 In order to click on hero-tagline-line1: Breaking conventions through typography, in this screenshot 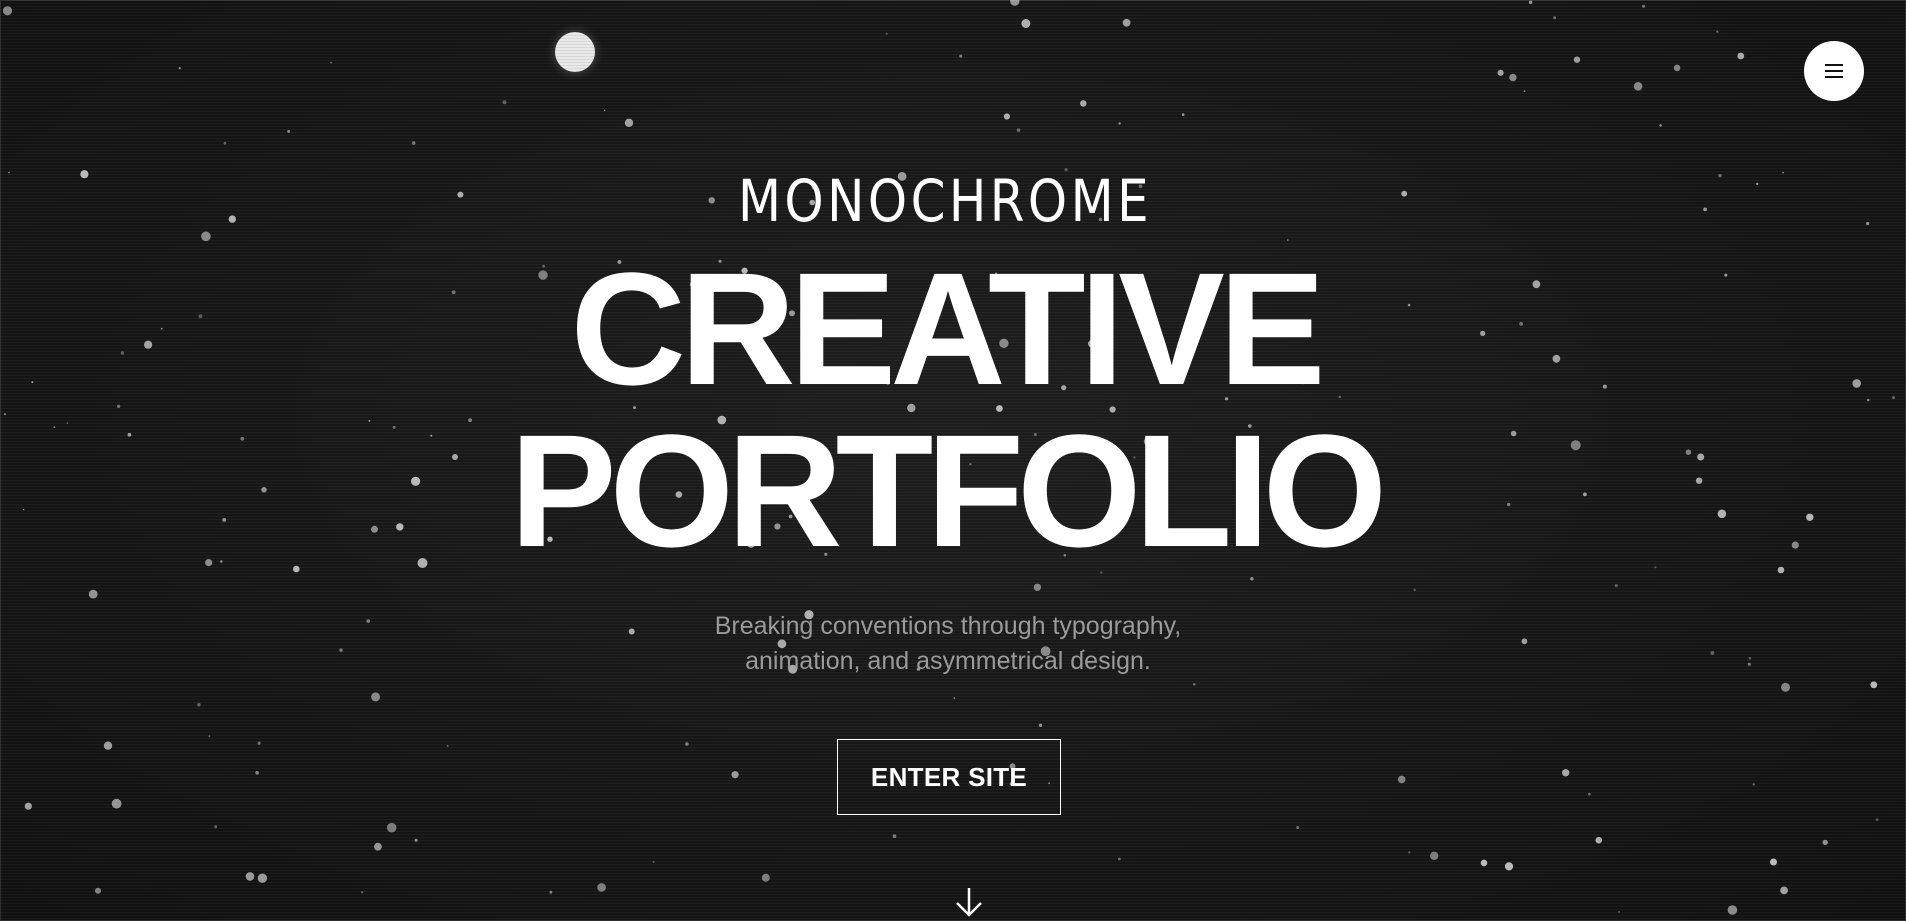, I will do `click(948, 626)`.